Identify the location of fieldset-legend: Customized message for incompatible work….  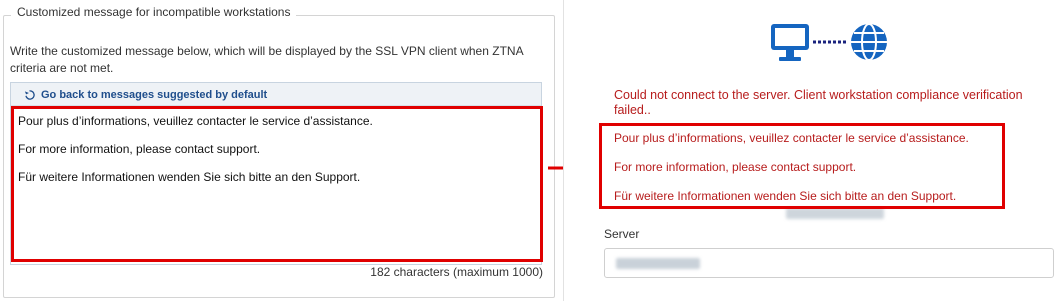
(154, 12).